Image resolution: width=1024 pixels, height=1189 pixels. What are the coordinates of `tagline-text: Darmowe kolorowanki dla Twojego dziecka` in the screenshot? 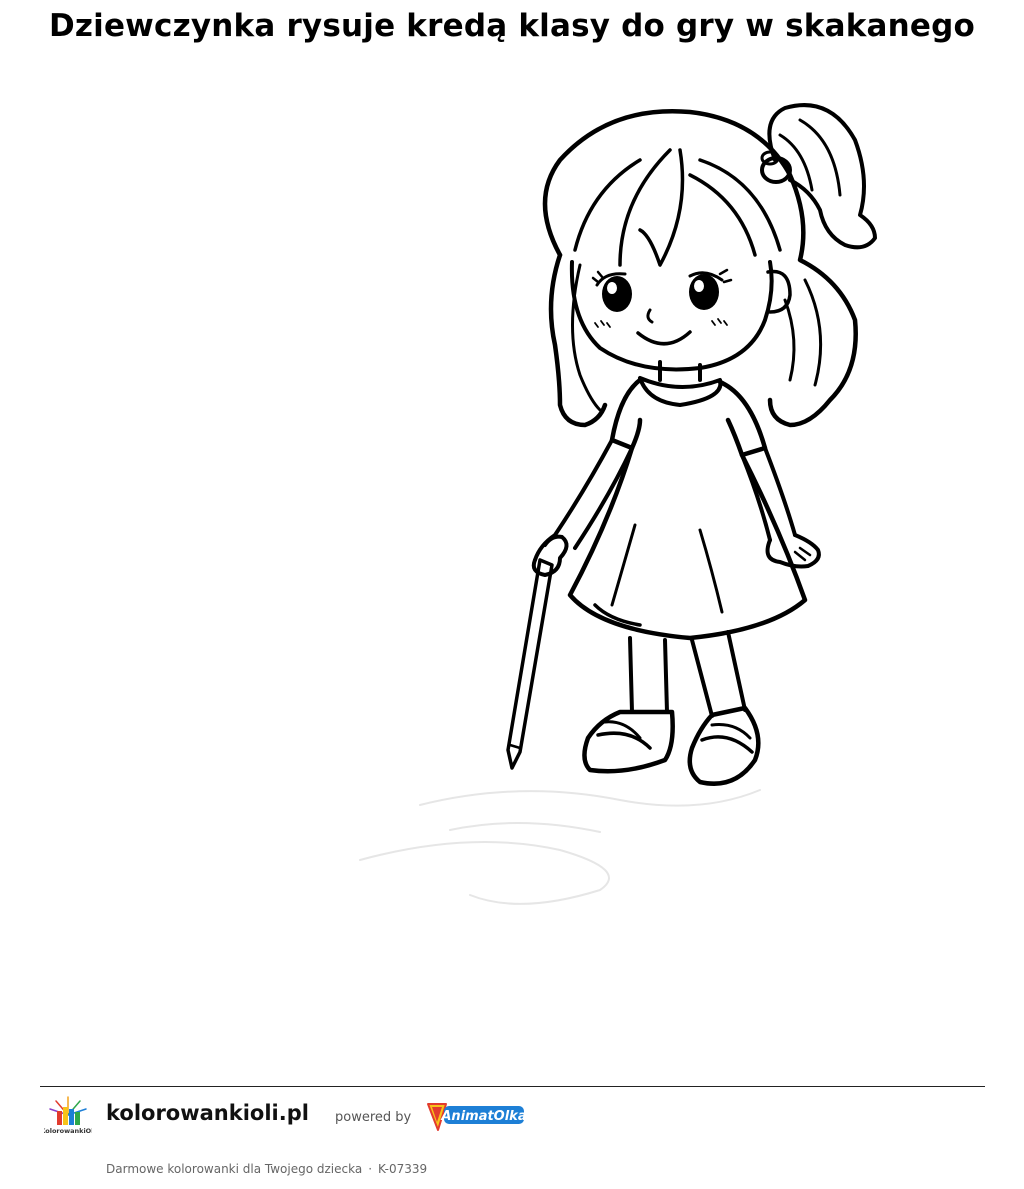 It's located at (234, 1169).